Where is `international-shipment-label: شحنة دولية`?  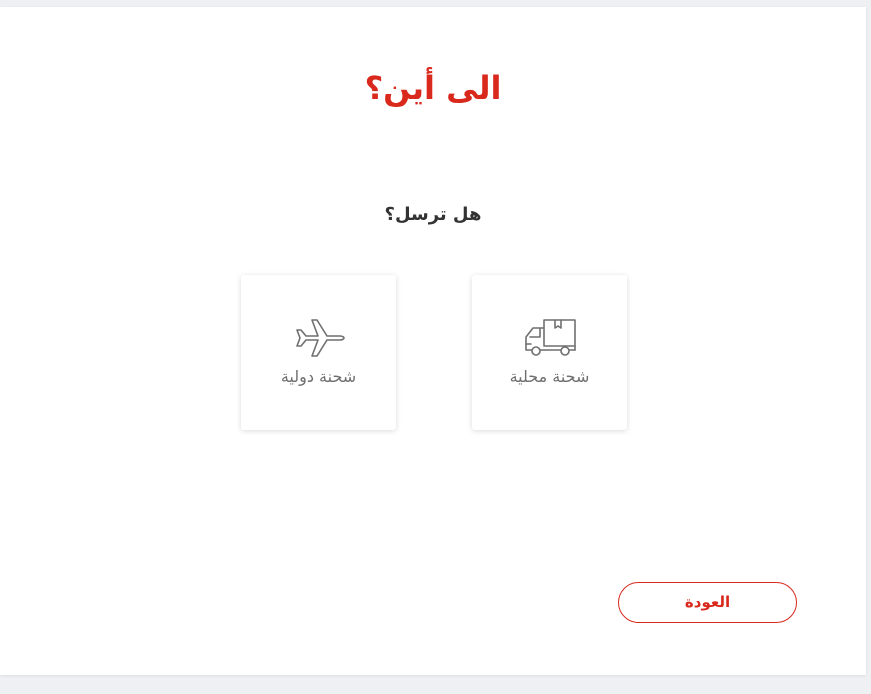 international-shipment-label: شحنة دولية is located at coordinates (318, 376).